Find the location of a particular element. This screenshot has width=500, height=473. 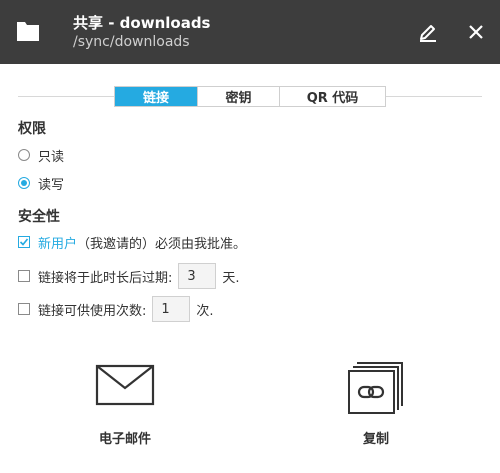

tab-qr-code: QR 代码 is located at coordinates (332, 96).